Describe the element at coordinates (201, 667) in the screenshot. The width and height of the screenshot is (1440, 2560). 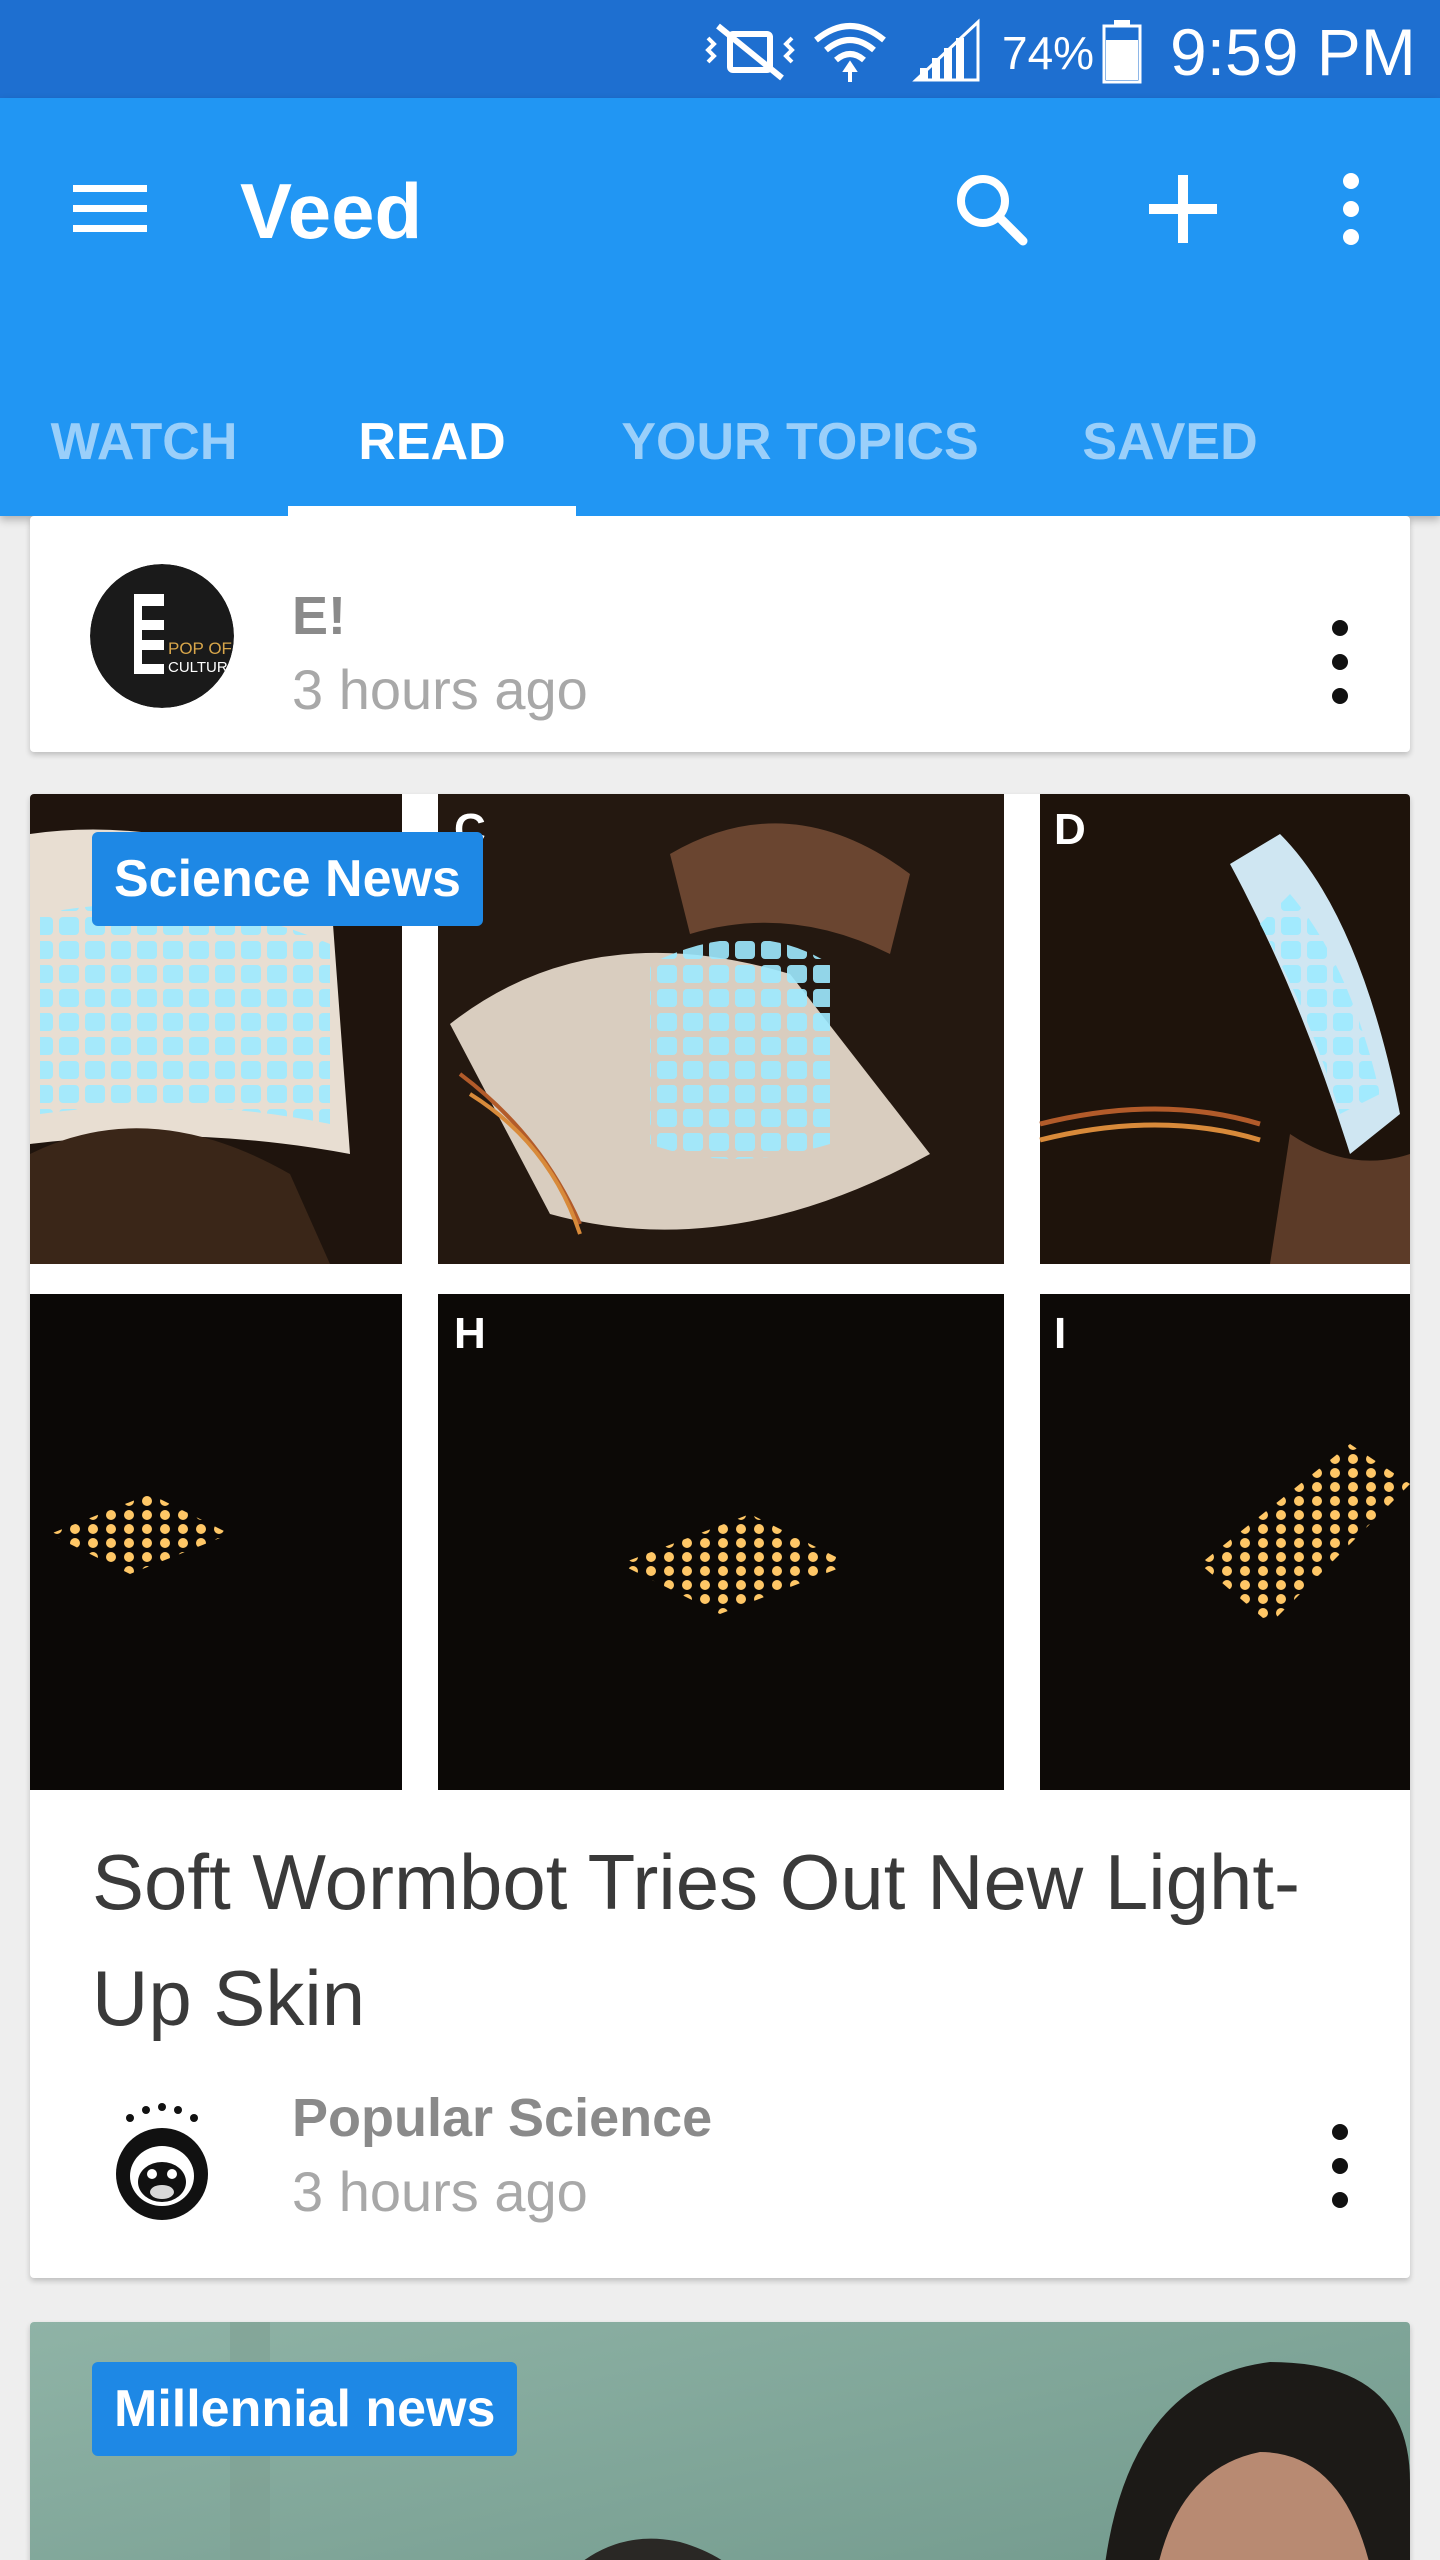
I see `logo-text-2: CULTURE` at that location.